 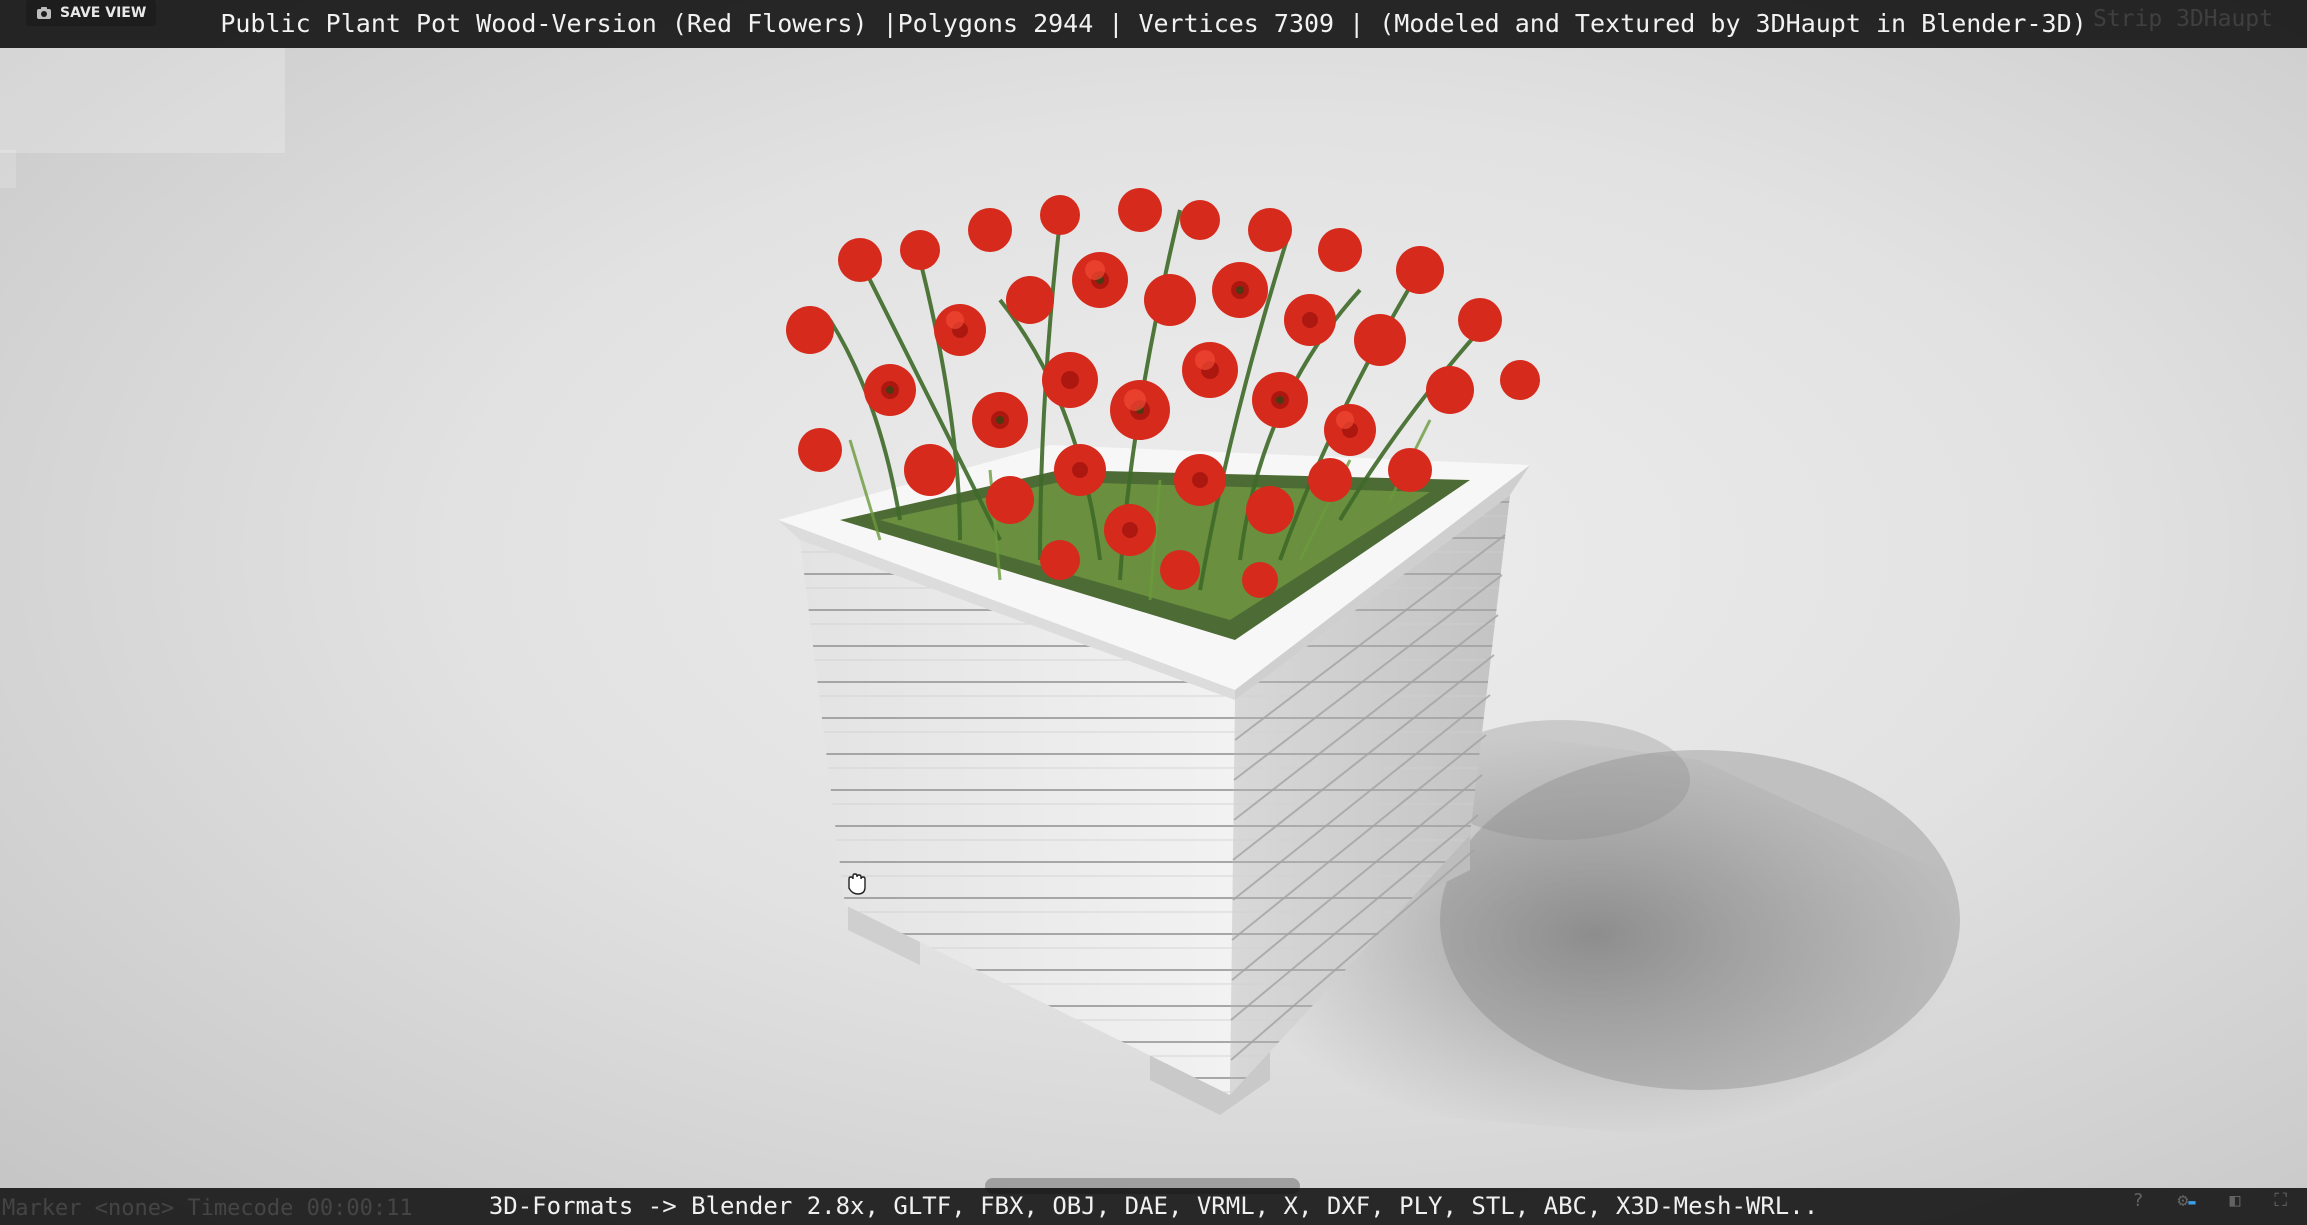 What do you see at coordinates (2182, 19) in the screenshot?
I see `ghost-strip-label: Strip 3DHaupt` at bounding box center [2182, 19].